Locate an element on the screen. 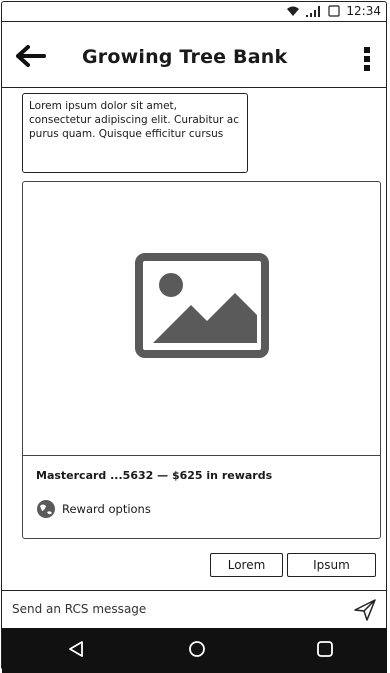 This screenshot has height=673, width=390. navigation-bar is located at coordinates (194, 650).